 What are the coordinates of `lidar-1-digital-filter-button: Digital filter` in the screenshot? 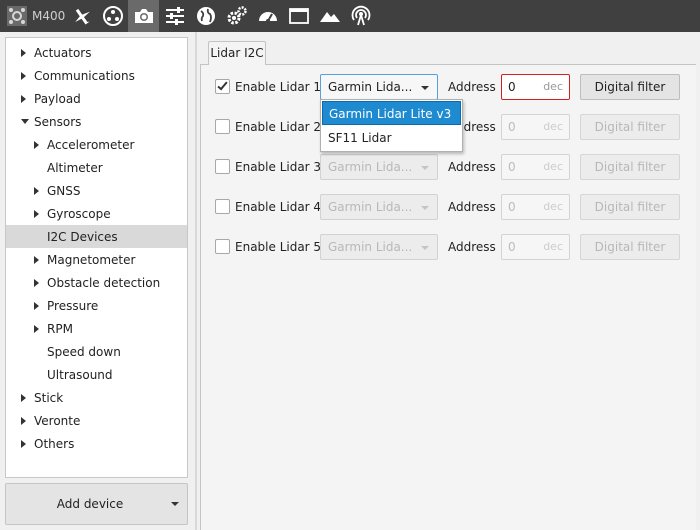 It's located at (630, 87).